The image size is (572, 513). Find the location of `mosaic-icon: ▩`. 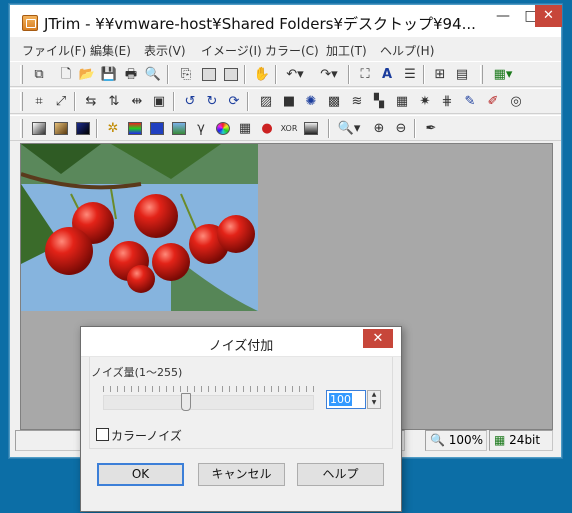

mosaic-icon: ▩ is located at coordinates (334, 101).